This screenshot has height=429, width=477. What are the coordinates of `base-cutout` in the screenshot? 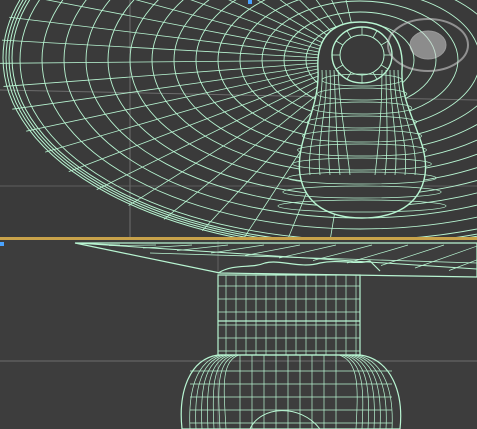 It's located at (285, 419).